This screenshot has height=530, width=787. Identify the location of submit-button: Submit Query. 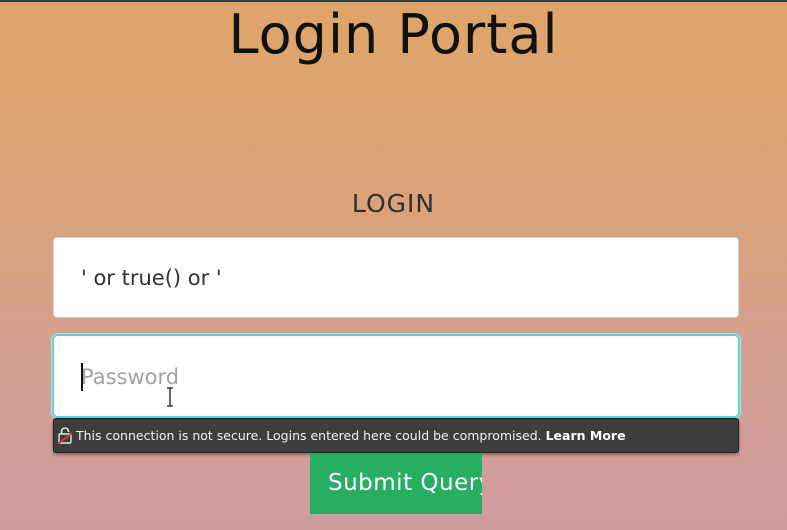
(396, 483).